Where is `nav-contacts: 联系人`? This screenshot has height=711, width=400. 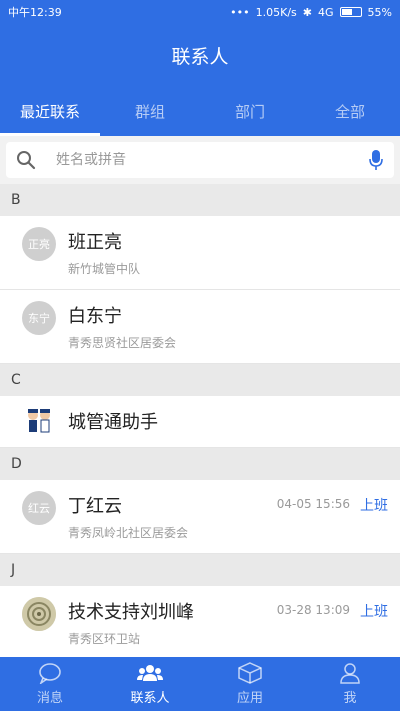 nav-contacts: 联系人 is located at coordinates (150, 684).